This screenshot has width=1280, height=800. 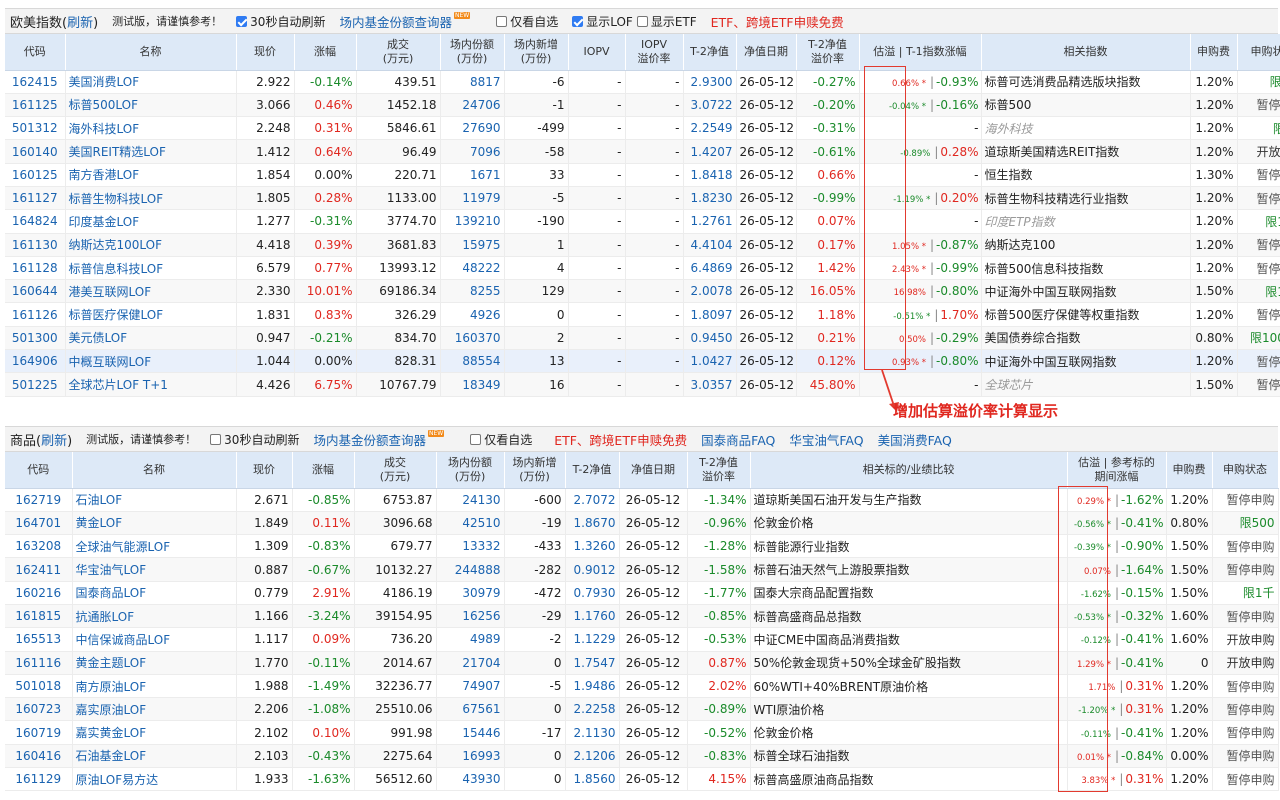 What do you see at coordinates (151, 245) in the screenshot?
I see `fund-name-link: 纳斯达克100LOF` at bounding box center [151, 245].